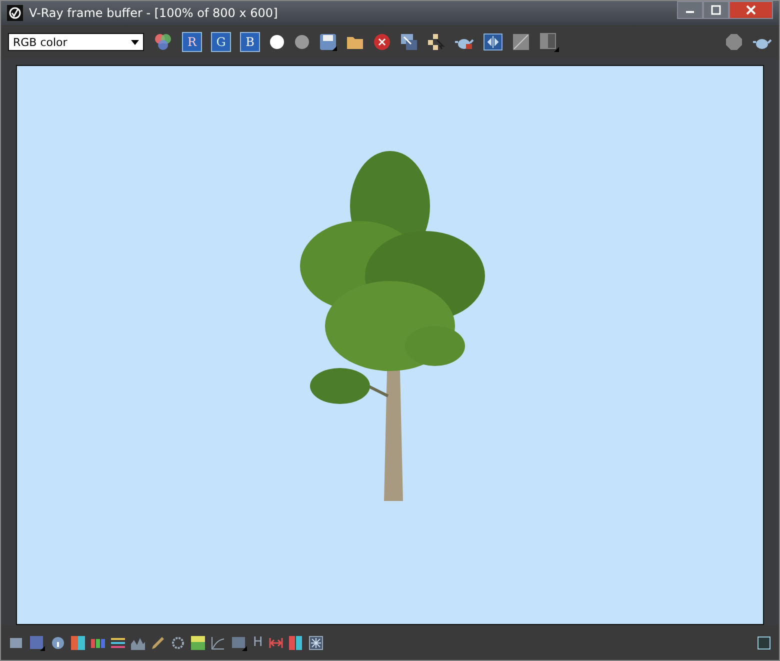  What do you see at coordinates (250, 42) in the screenshot?
I see `channel-toggle-button: B` at bounding box center [250, 42].